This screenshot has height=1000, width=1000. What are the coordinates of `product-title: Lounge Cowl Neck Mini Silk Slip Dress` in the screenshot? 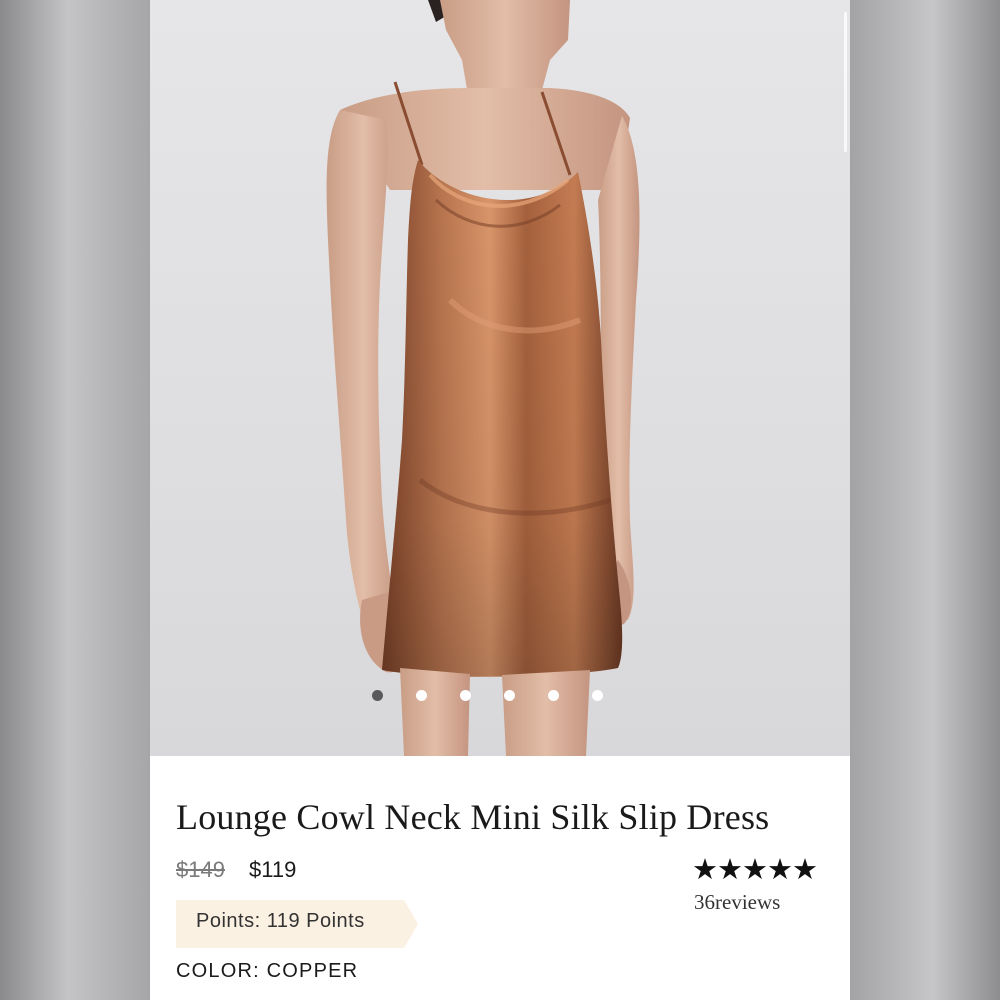 It's located at (473, 817).